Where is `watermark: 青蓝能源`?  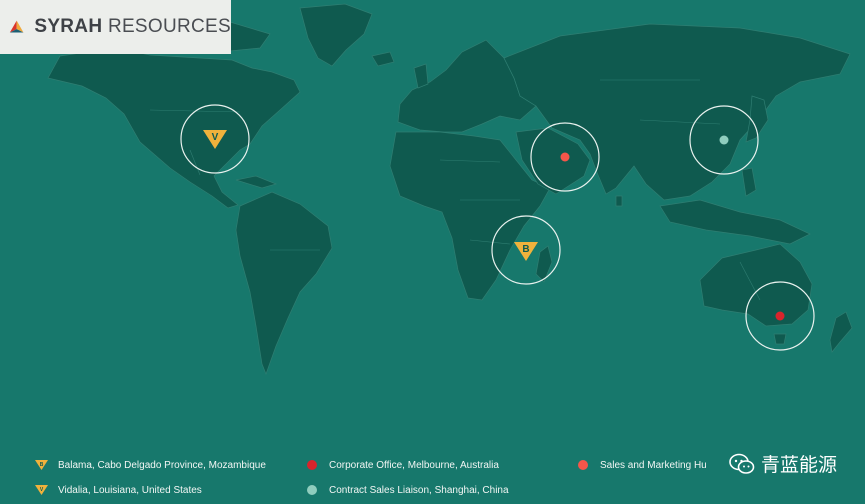 watermark: 青蓝能源 is located at coordinates (783, 463).